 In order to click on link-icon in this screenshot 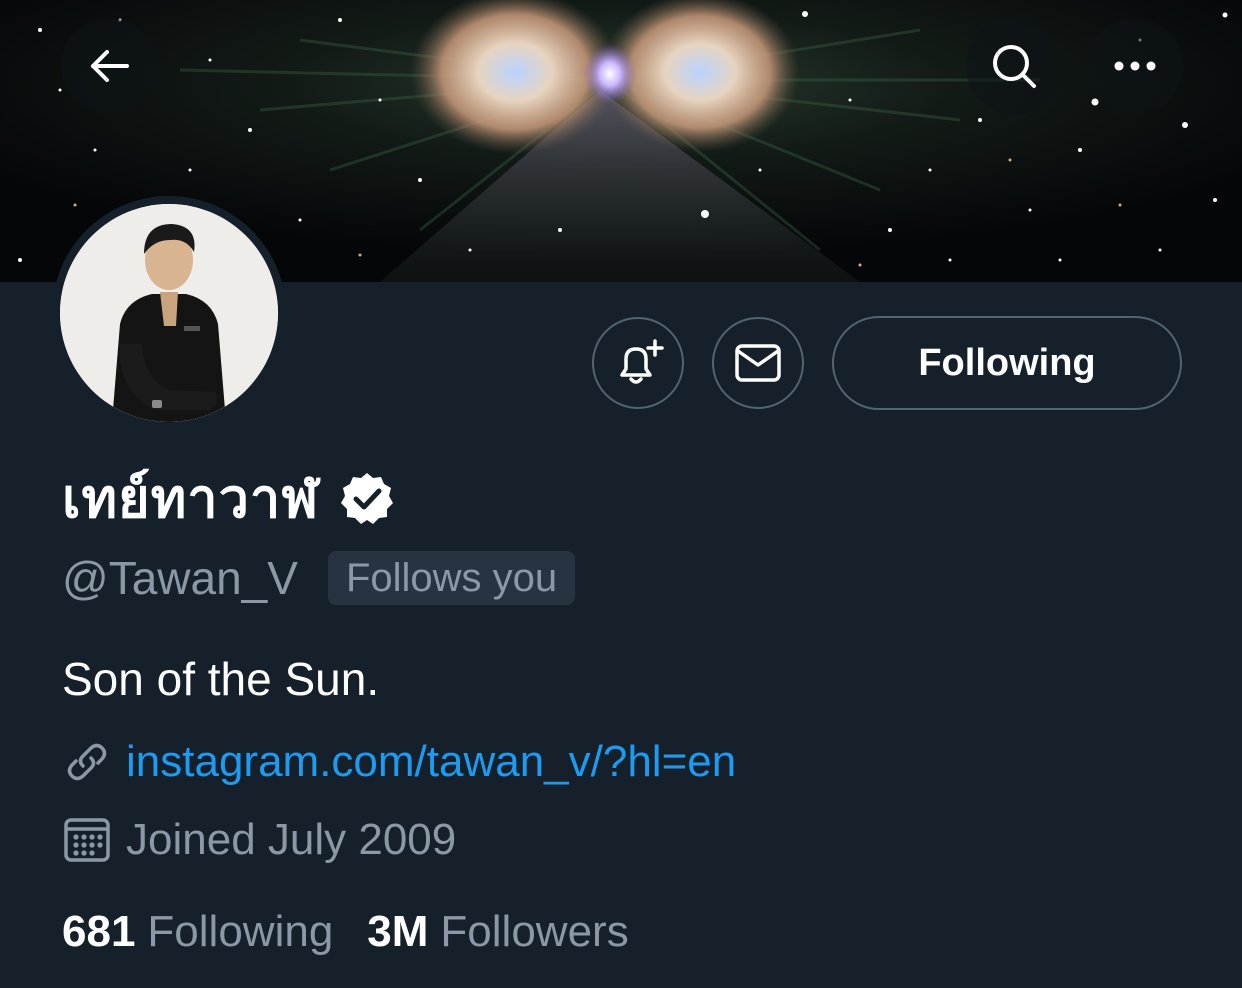, I will do `click(87, 762)`.